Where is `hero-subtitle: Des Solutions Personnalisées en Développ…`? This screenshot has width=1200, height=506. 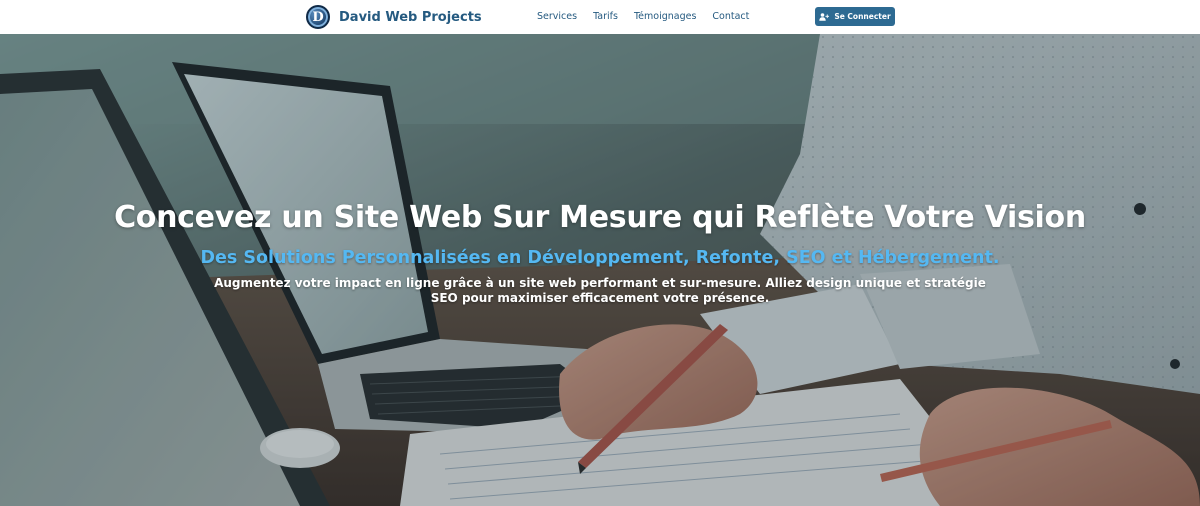 hero-subtitle: Des Solutions Personnalisées en Développ… is located at coordinates (600, 258).